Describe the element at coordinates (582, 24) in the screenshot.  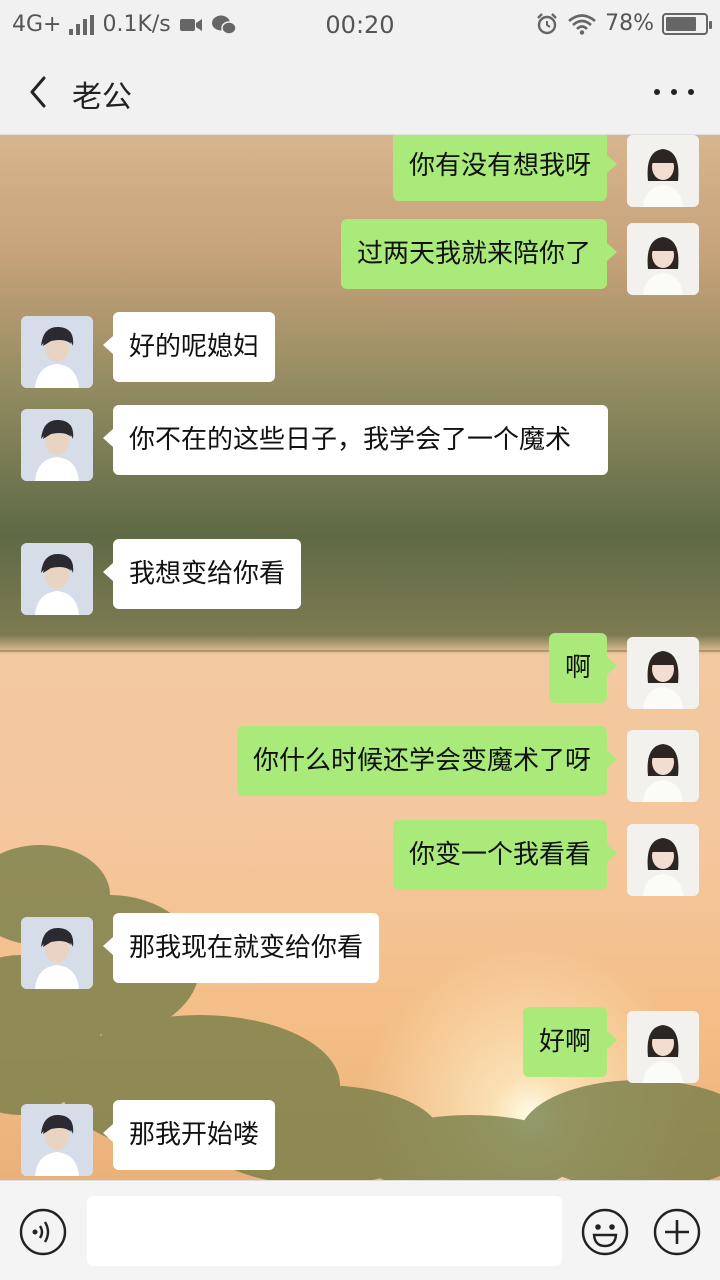
I see `wifi-icon` at that location.